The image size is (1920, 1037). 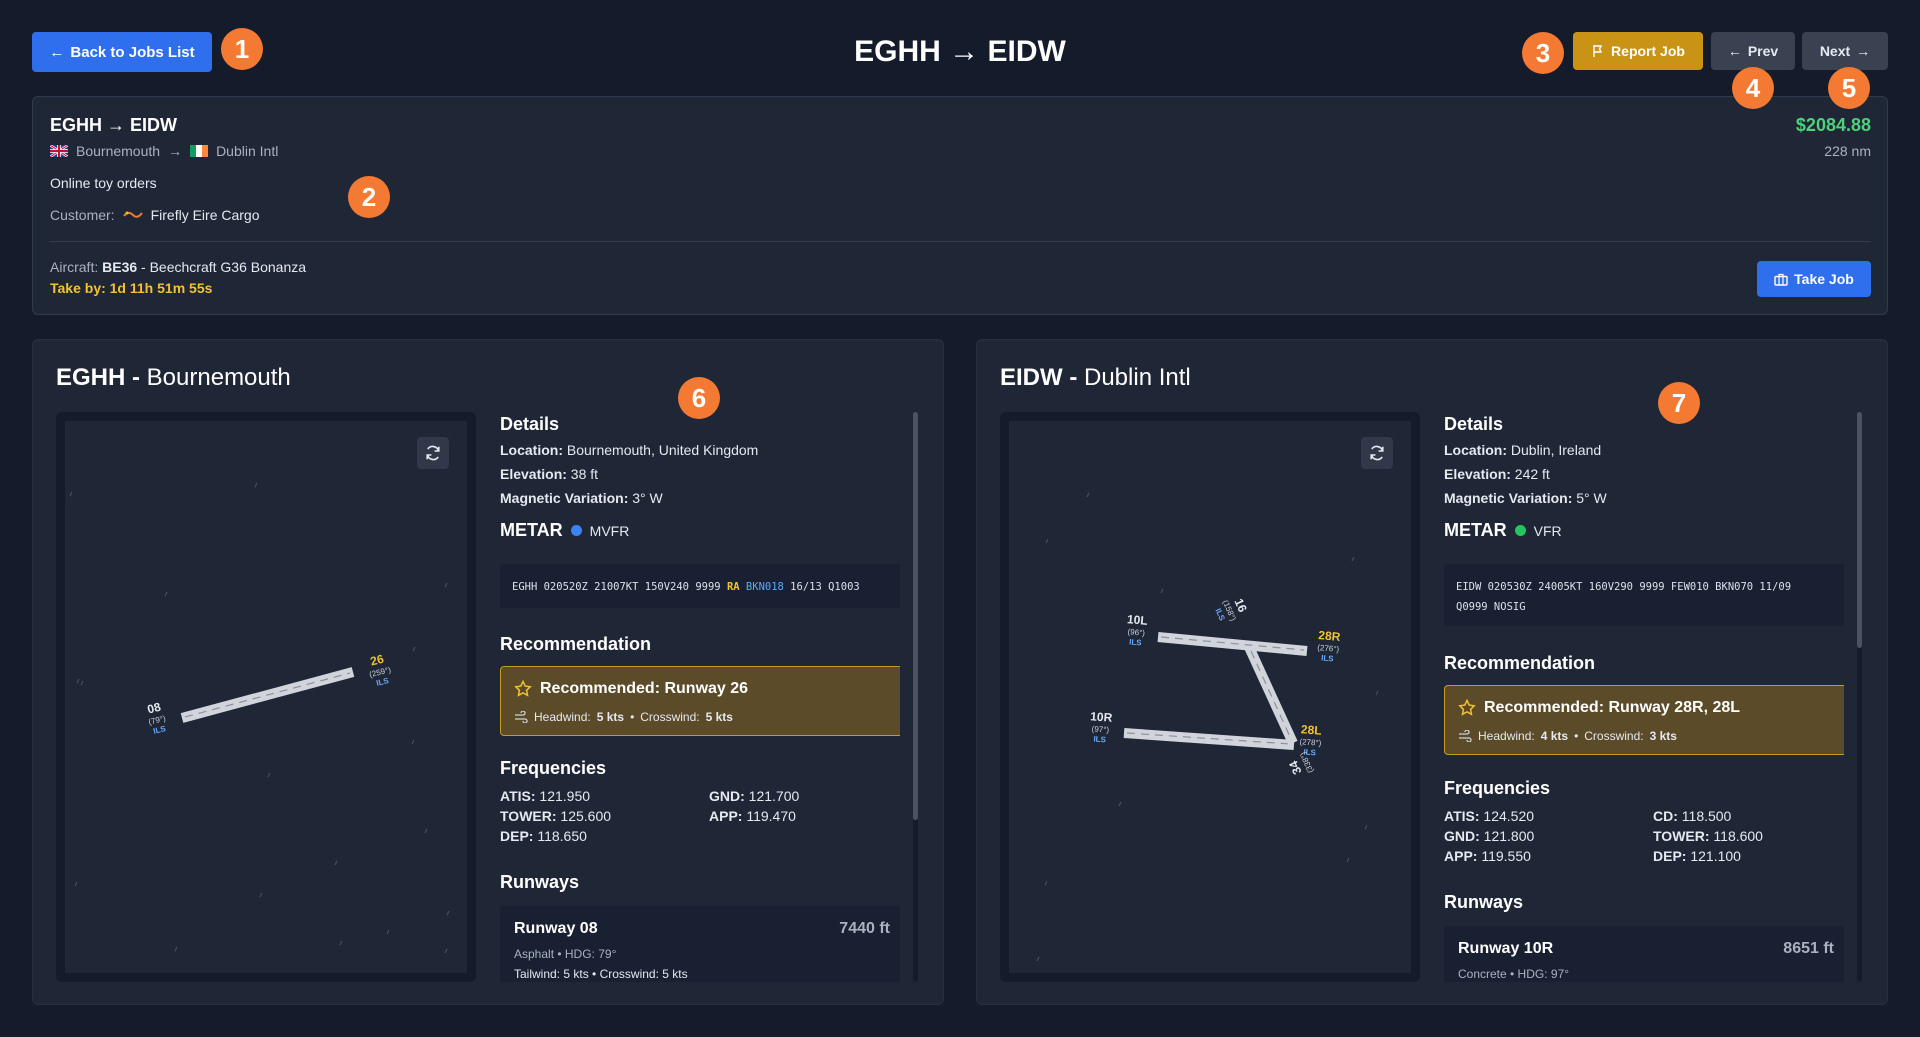 What do you see at coordinates (1328, 658) in the screenshot?
I see `runway-ils-28r: ILS` at bounding box center [1328, 658].